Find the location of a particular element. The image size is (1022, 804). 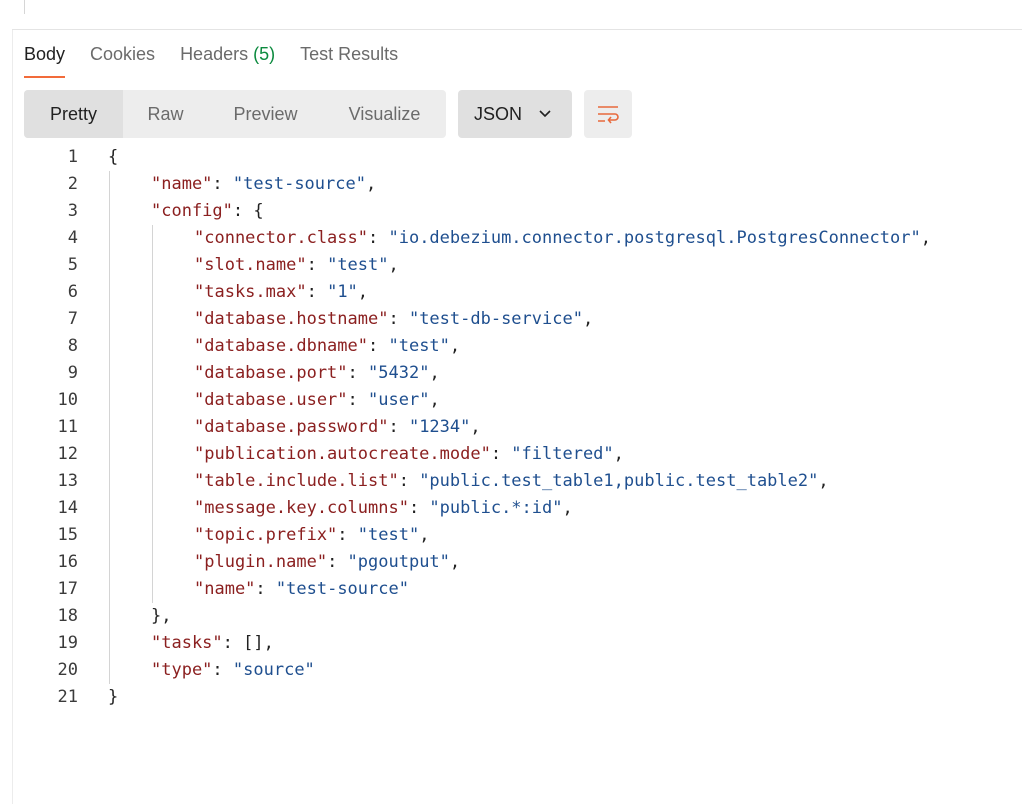

tab-test-results: Test Results is located at coordinates (349, 58).